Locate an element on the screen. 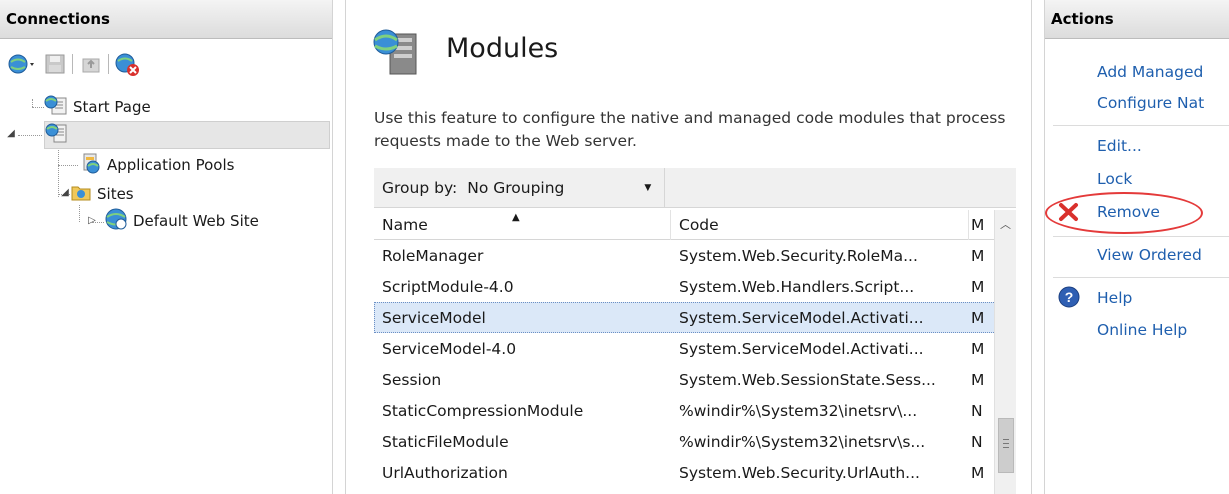  column-header-code: Code is located at coordinates (820, 225).